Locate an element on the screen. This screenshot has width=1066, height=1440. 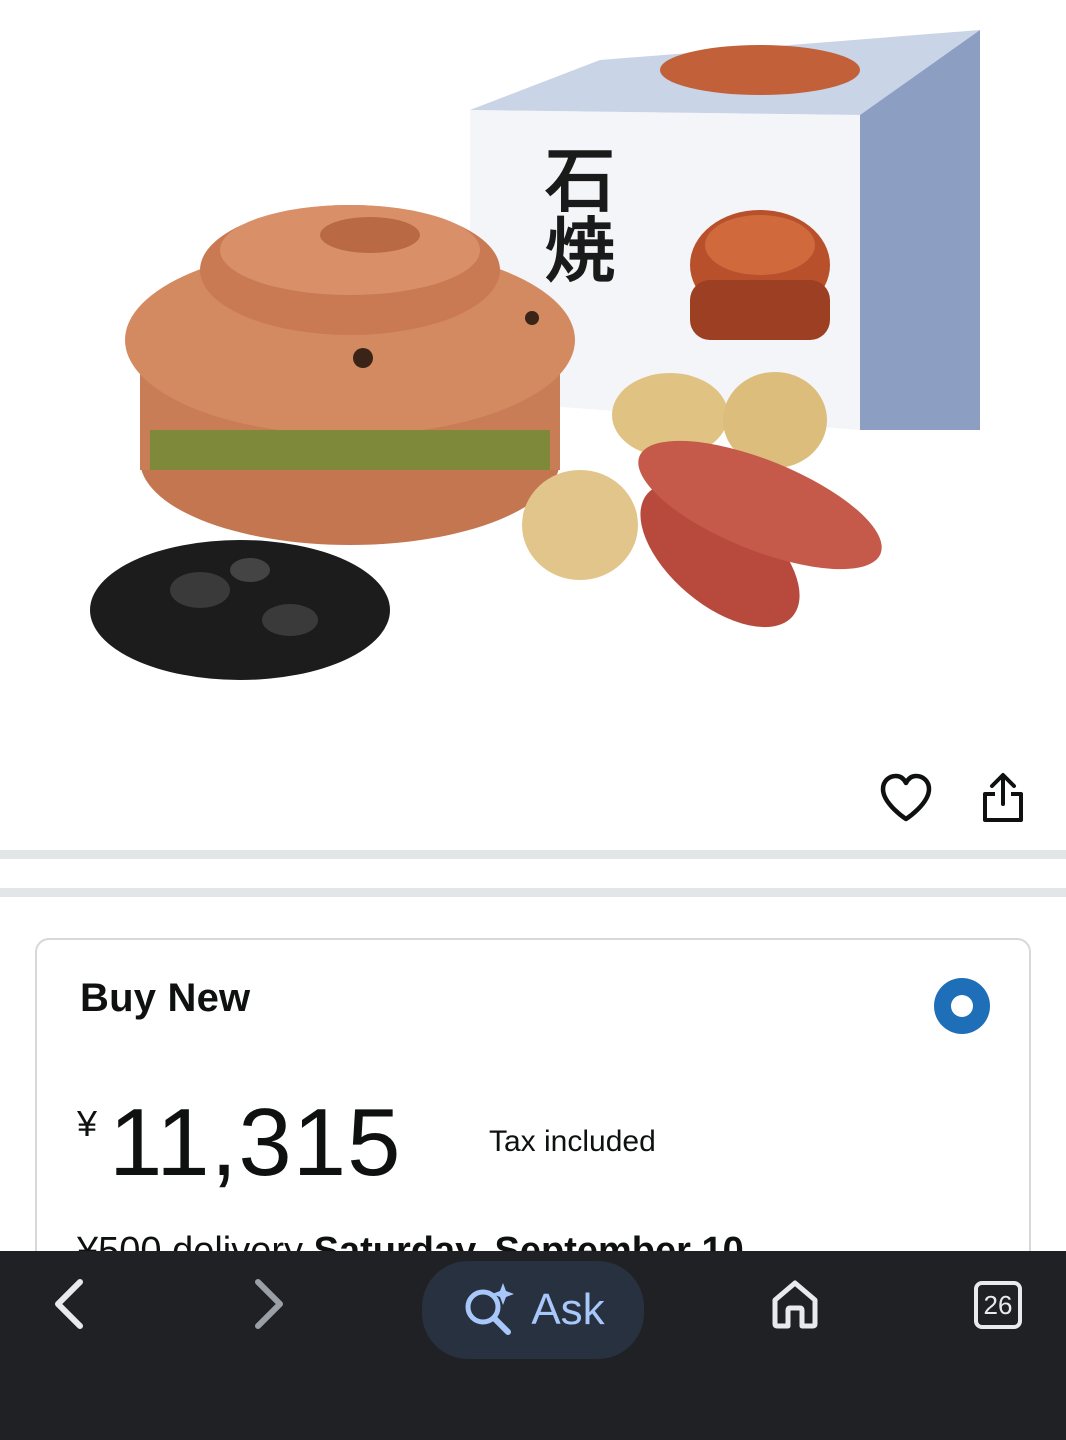
home-button is located at coordinates (795, 1305).